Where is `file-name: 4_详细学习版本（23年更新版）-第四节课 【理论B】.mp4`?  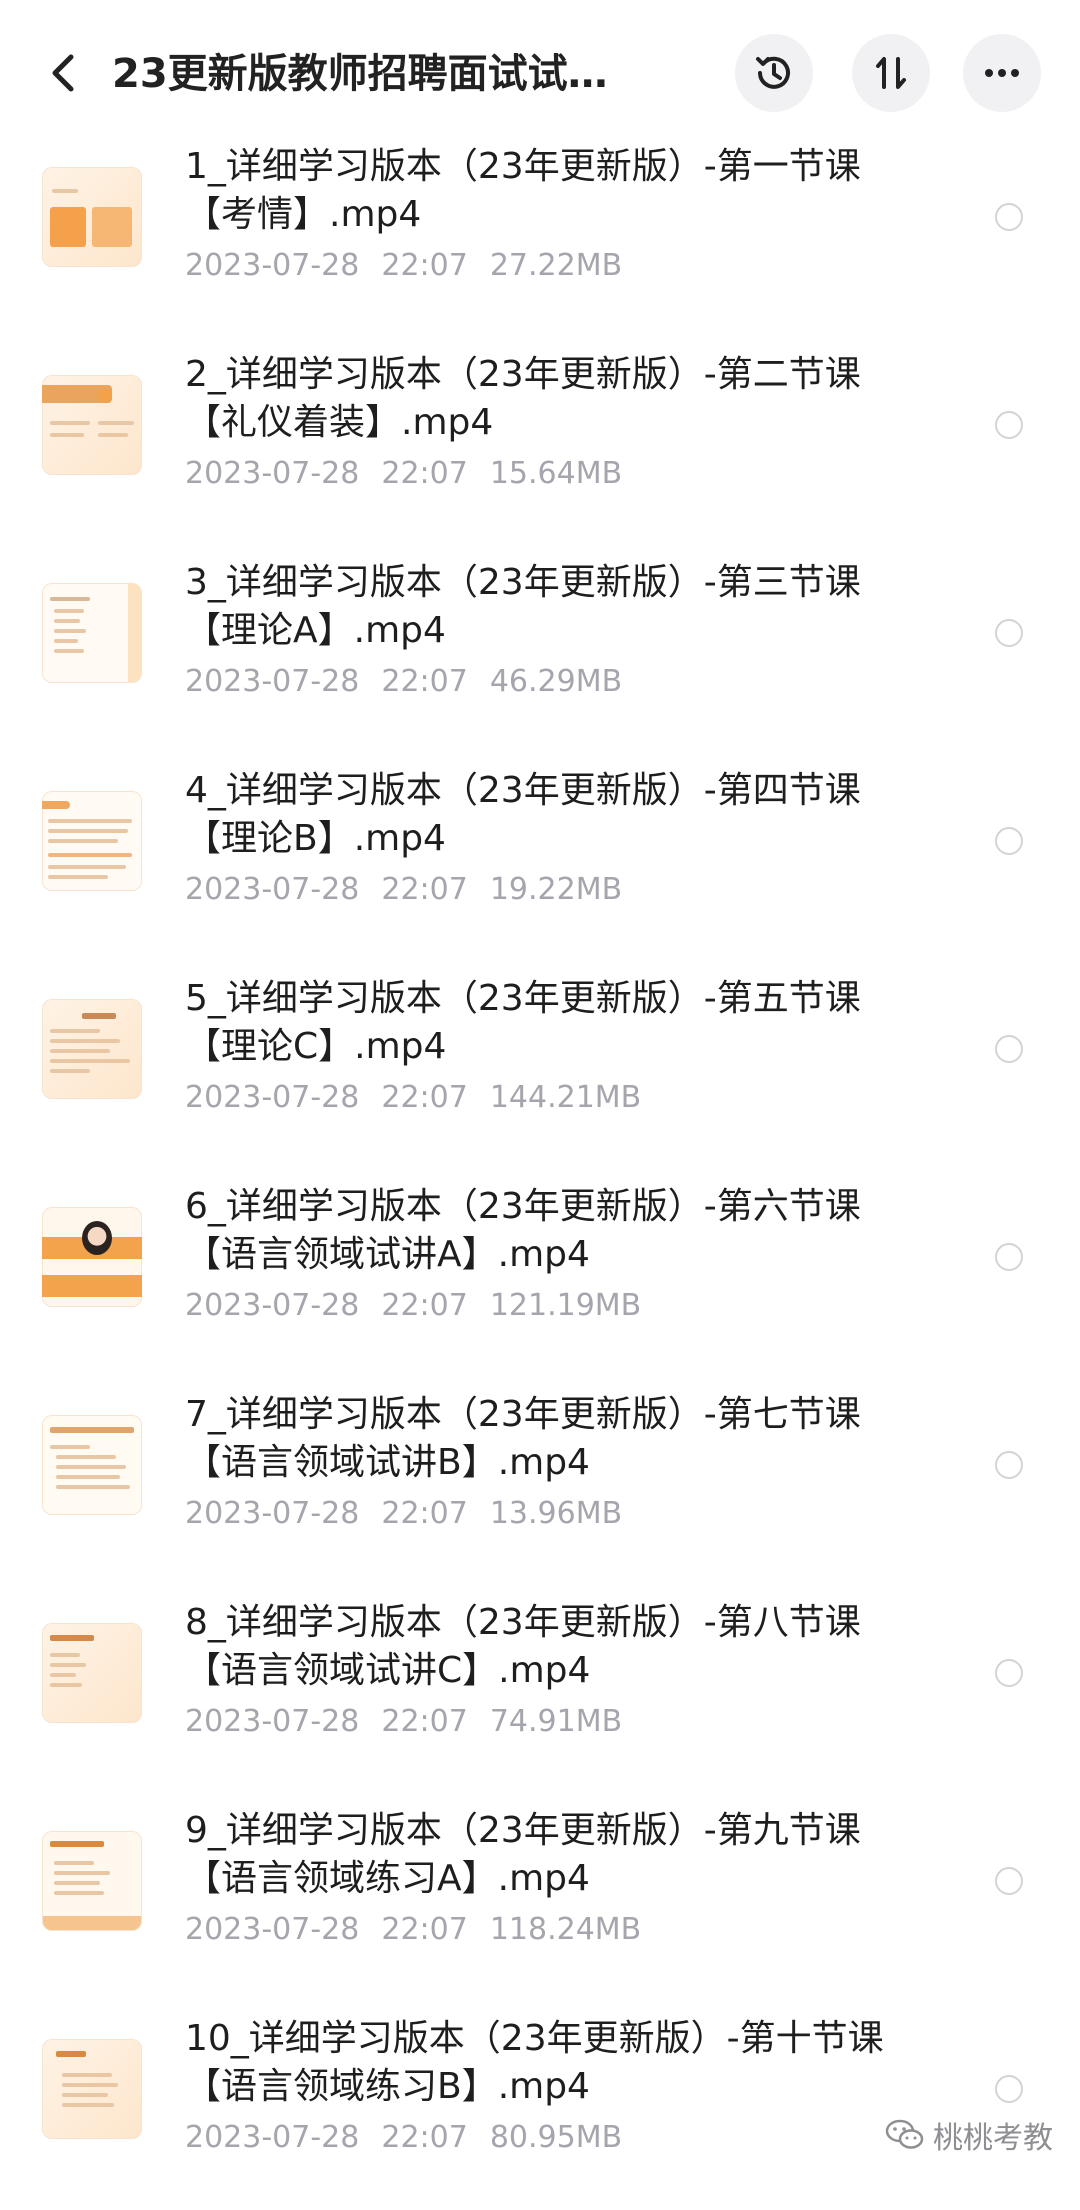
file-name: 4_详细学习版本（23年更新版）-第四节课 【理论B】.mp4 is located at coordinates (523, 814).